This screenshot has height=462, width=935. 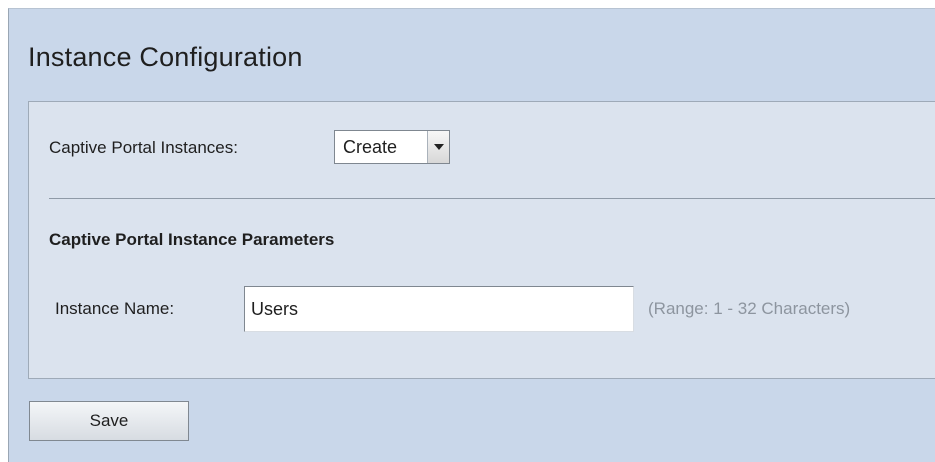 What do you see at coordinates (143, 147) in the screenshot?
I see `captive-portal-instances-label: Captive Portal Instances:` at bounding box center [143, 147].